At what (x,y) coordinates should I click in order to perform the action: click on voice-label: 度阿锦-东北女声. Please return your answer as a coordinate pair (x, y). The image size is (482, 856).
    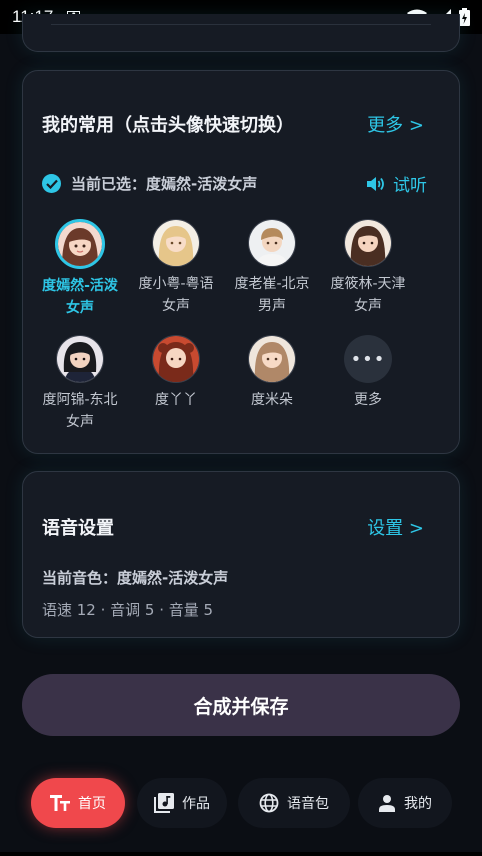
    Looking at the image, I should click on (80, 411).